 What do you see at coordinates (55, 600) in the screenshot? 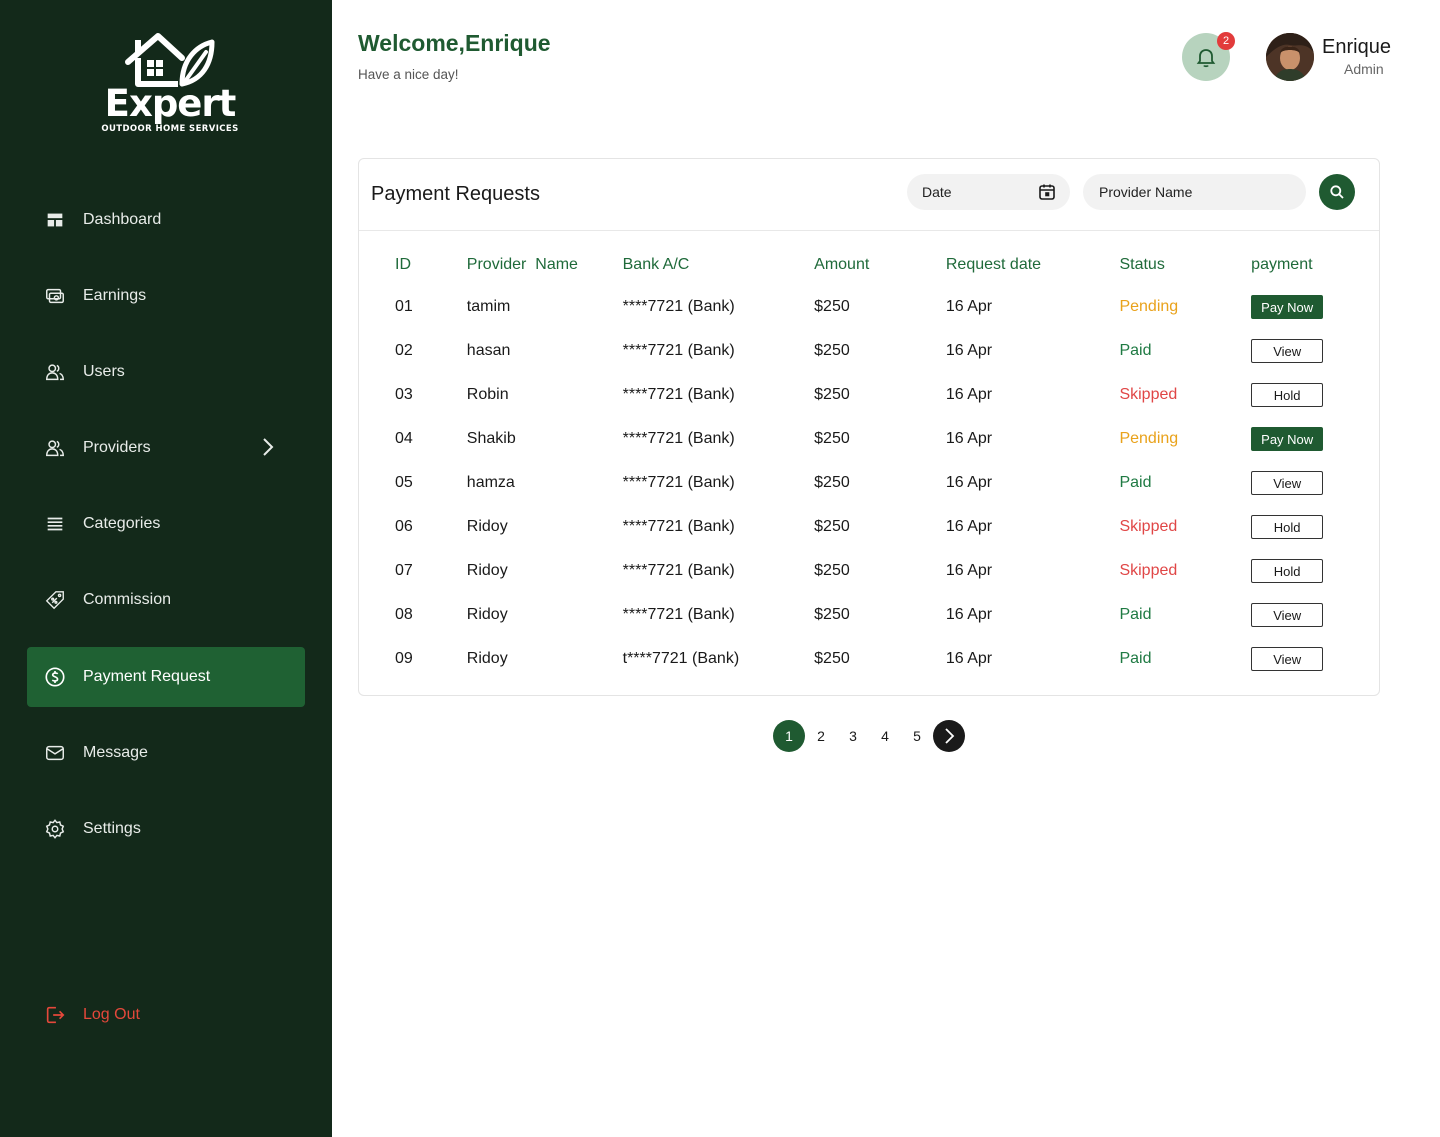
I see `tag-percent-icon` at bounding box center [55, 600].